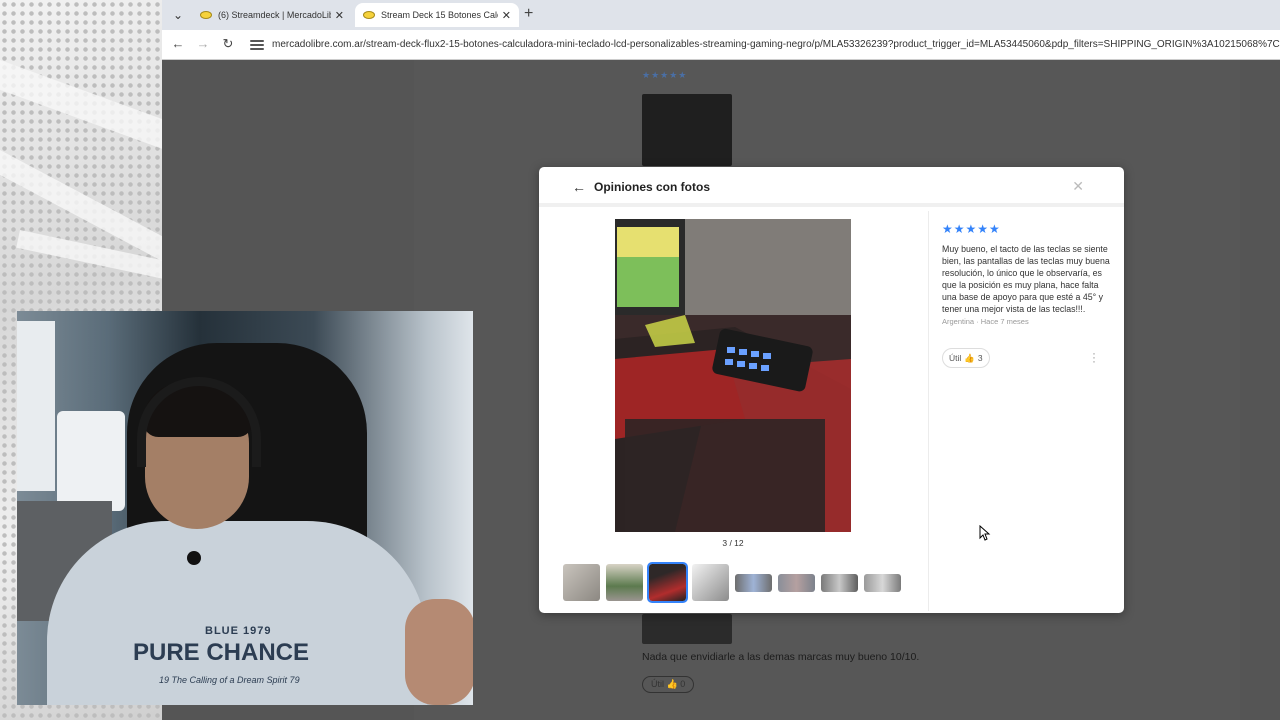 The width and height of the screenshot is (1280, 720). I want to click on tab-title: (6) Streamdeck | MercadoLibre, so click(274, 15).